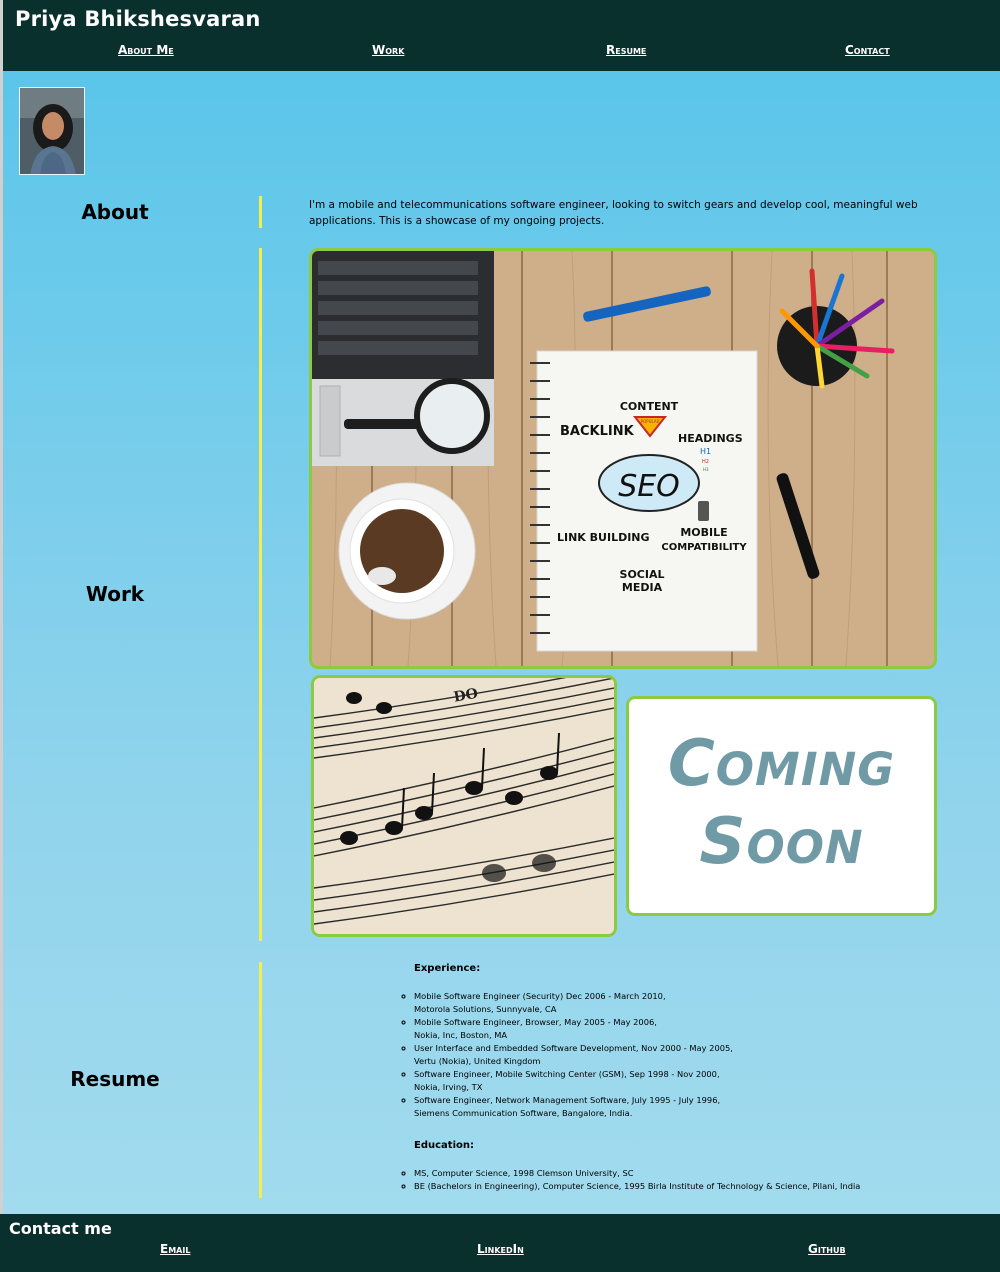  I want to click on seo-content-label: CONTENT, so click(649, 406).